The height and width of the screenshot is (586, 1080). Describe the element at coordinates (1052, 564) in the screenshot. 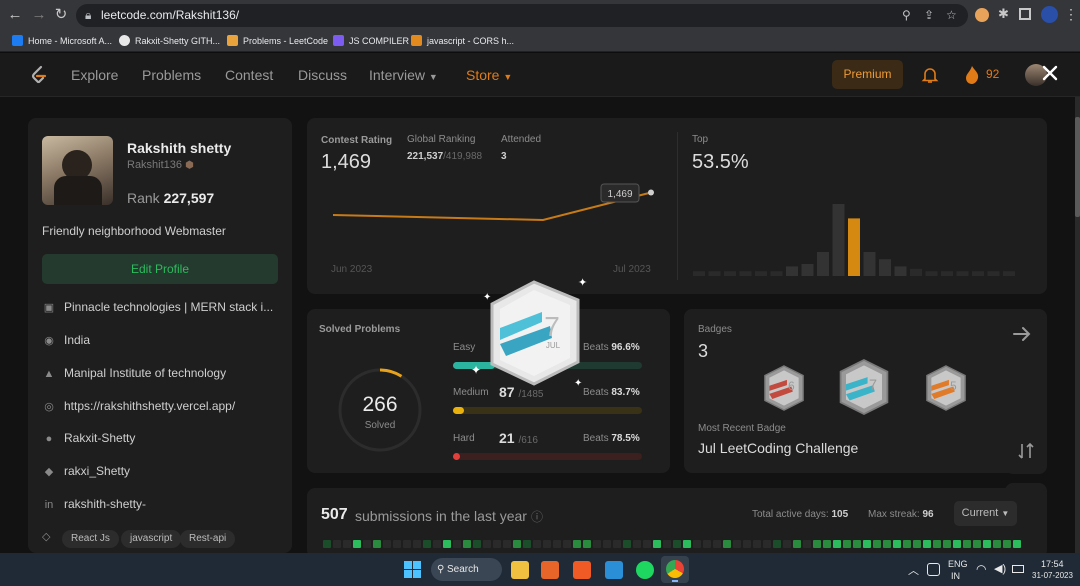

I see `clock-time: 17:54` at that location.